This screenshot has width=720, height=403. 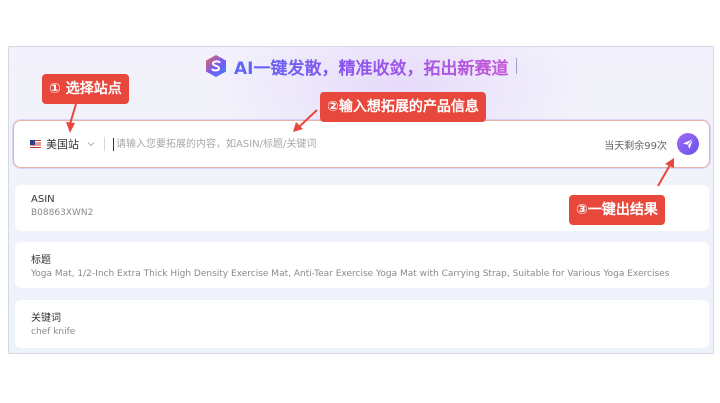 I want to click on page-title: AI一键发散，精准收敛，拓出新赛道, so click(x=371, y=66).